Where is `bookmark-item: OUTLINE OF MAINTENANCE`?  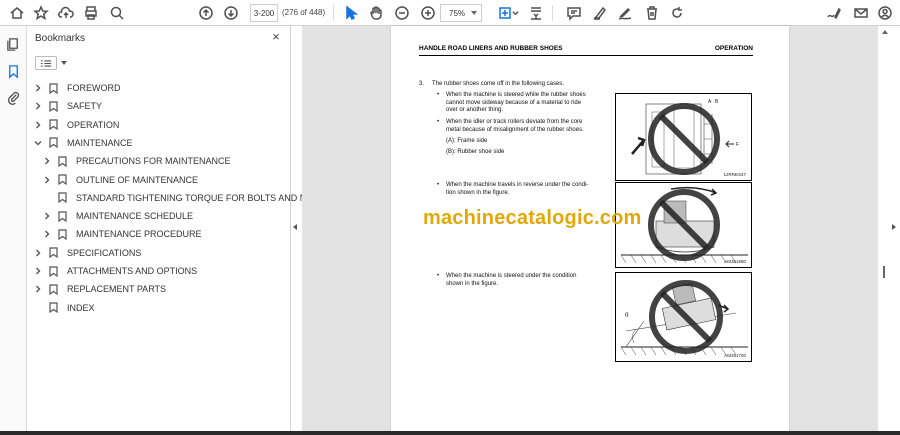 bookmark-item: OUTLINE OF MAINTENANCE is located at coordinates (120, 180).